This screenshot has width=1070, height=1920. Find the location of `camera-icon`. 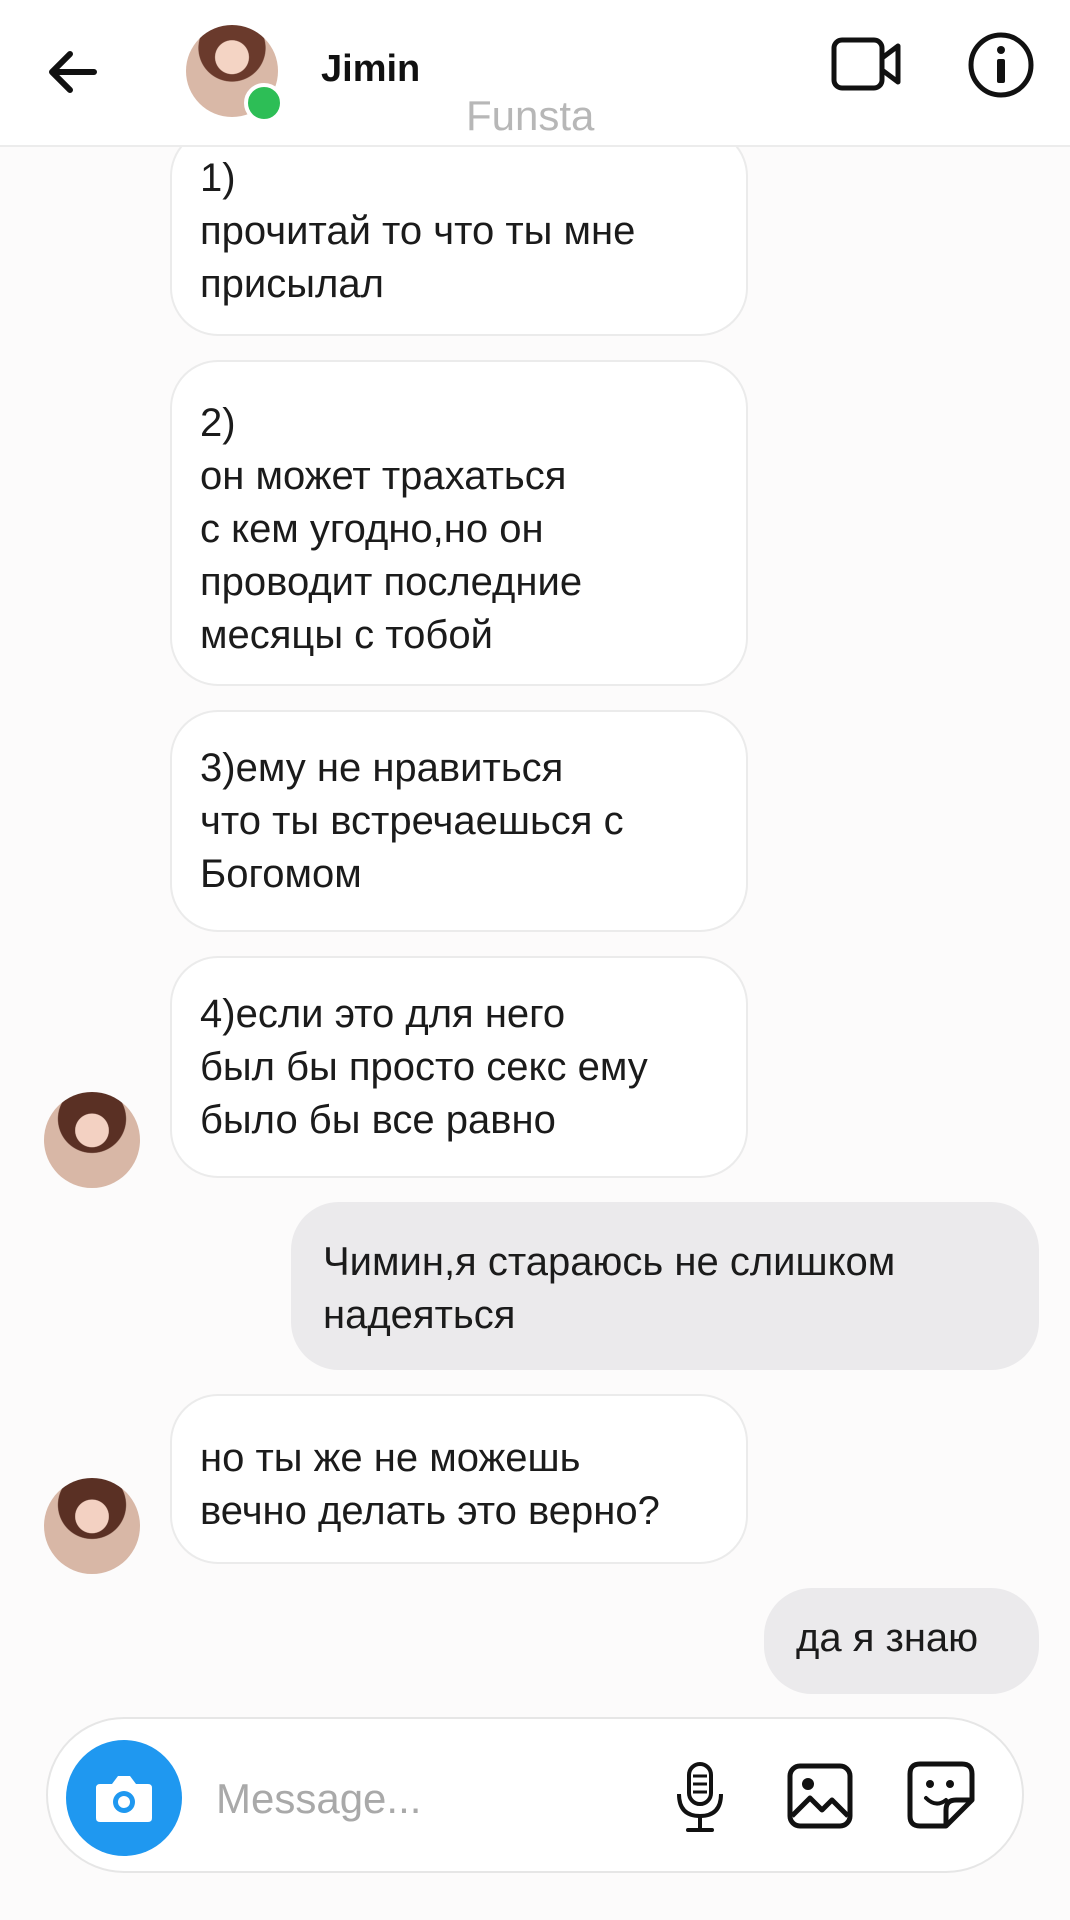

camera-icon is located at coordinates (124, 1799).